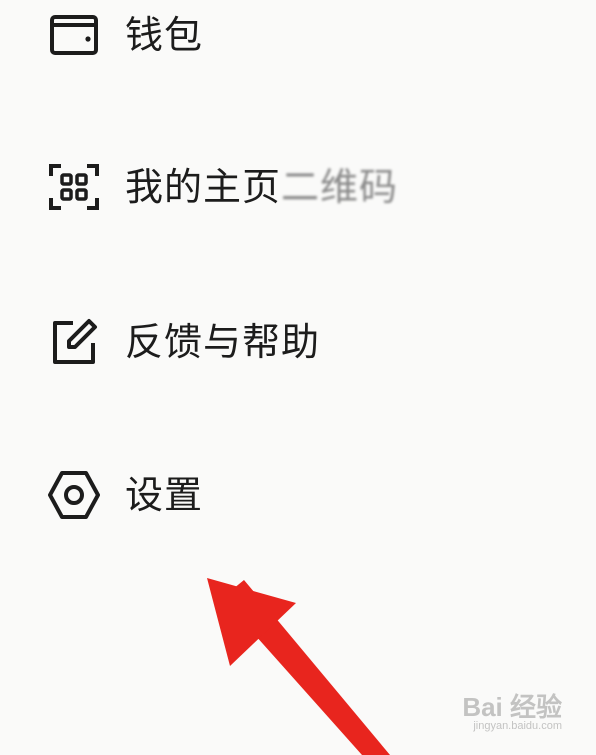  Describe the element at coordinates (517, 725) in the screenshot. I see `watermark-site: jingyan.baidu.com` at that location.